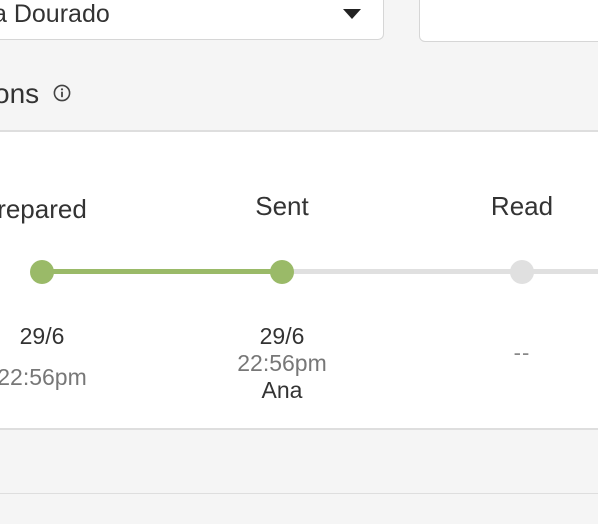 The width and height of the screenshot is (598, 524). What do you see at coordinates (42, 272) in the screenshot?
I see `step-dot-prepared` at bounding box center [42, 272].